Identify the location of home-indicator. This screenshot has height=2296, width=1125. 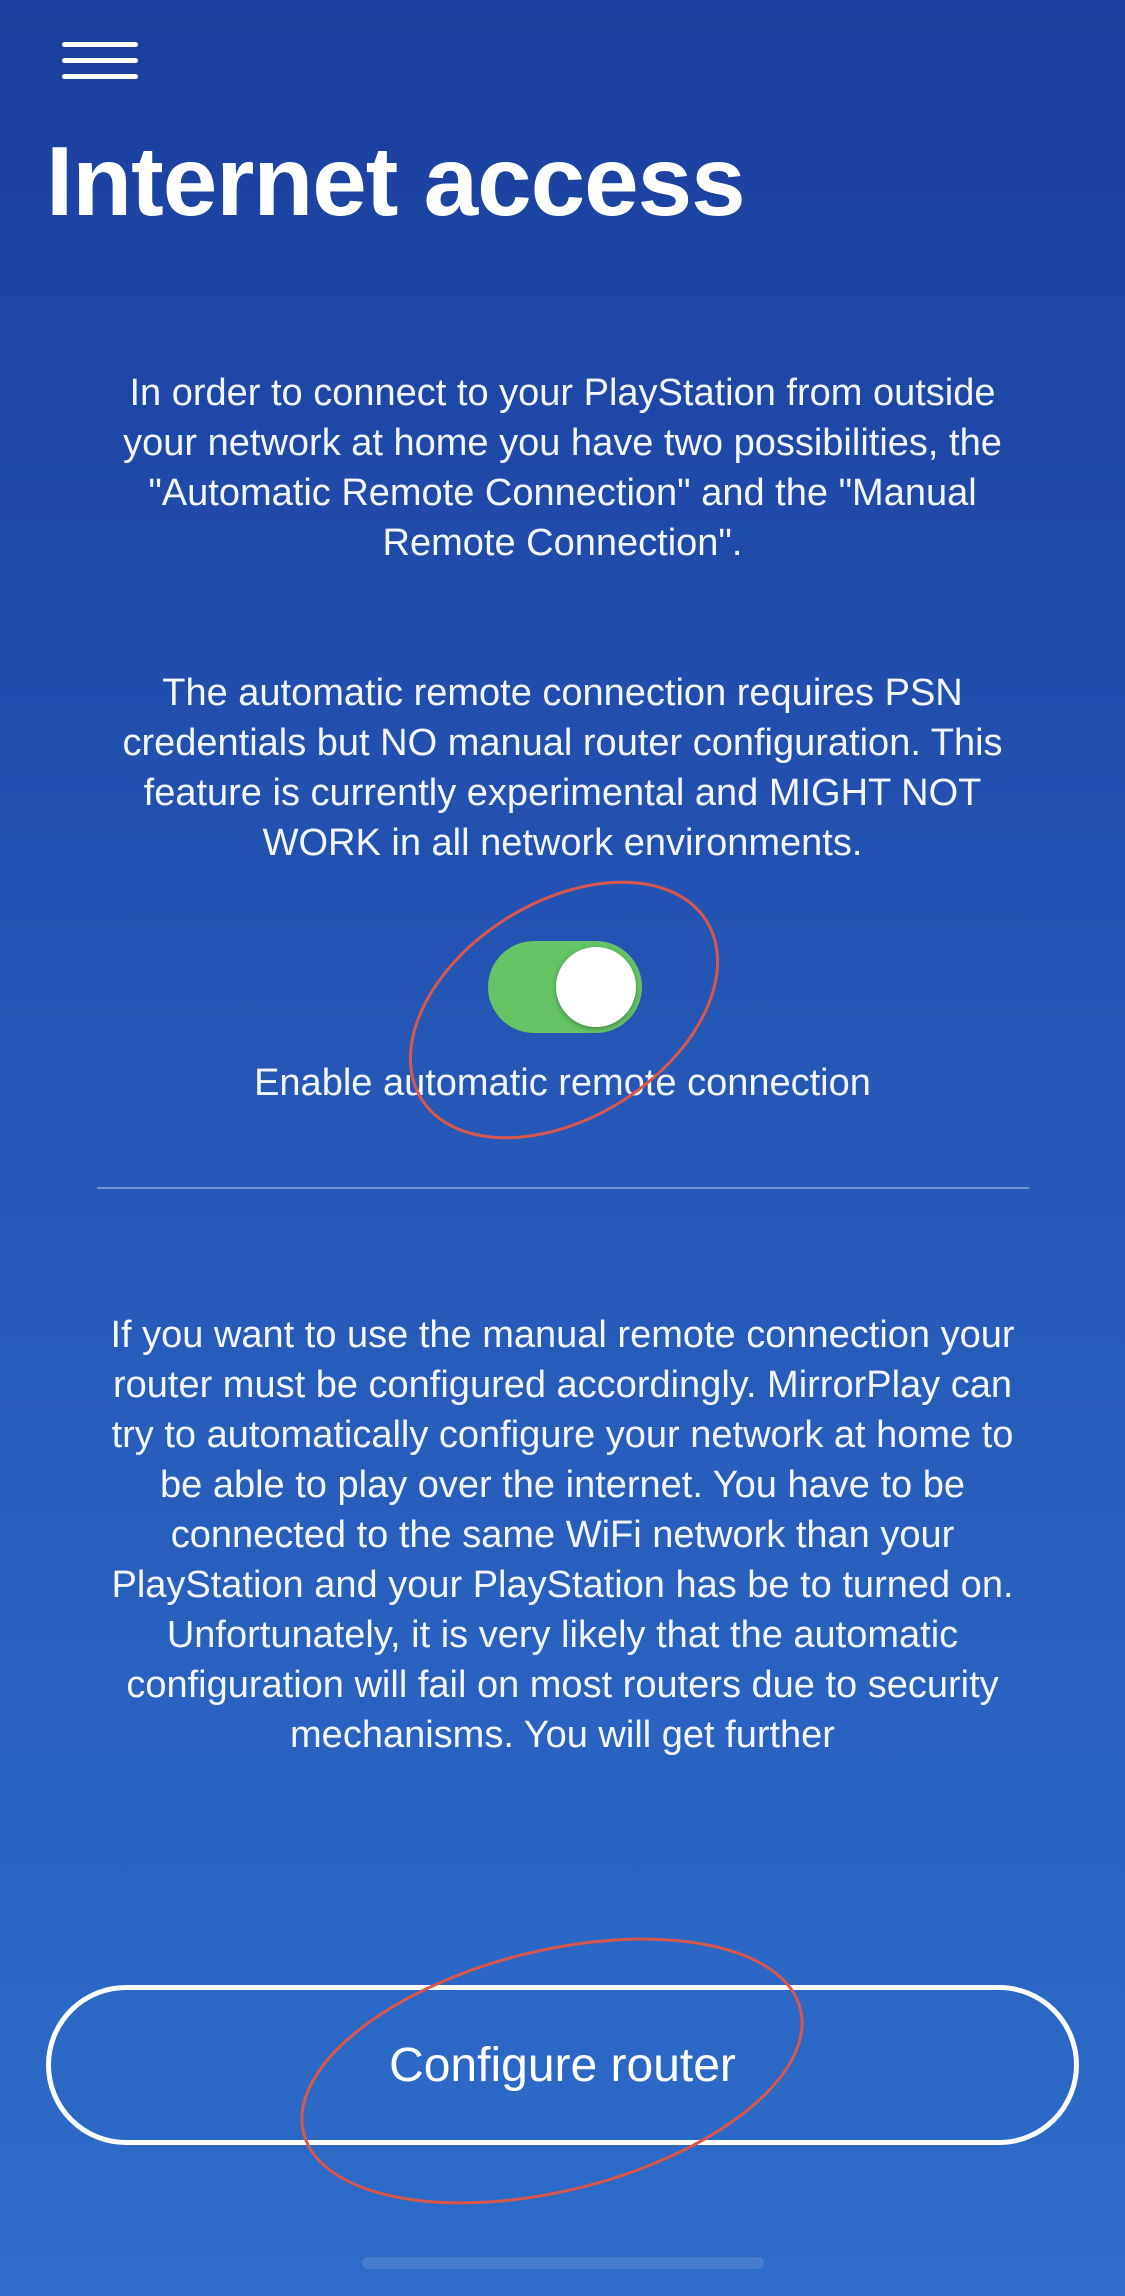
(563, 2263).